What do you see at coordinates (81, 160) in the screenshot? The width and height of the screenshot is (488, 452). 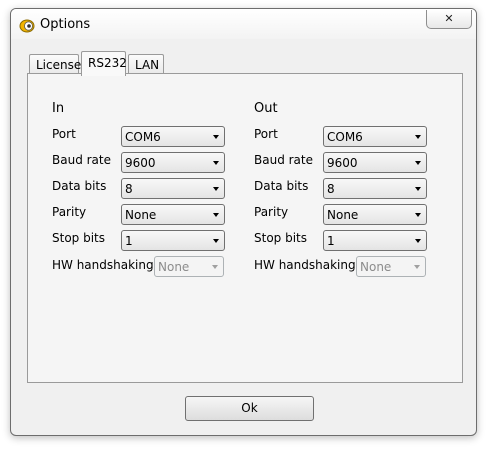 I see `in-baud-rate-label: Baud rate` at bounding box center [81, 160].